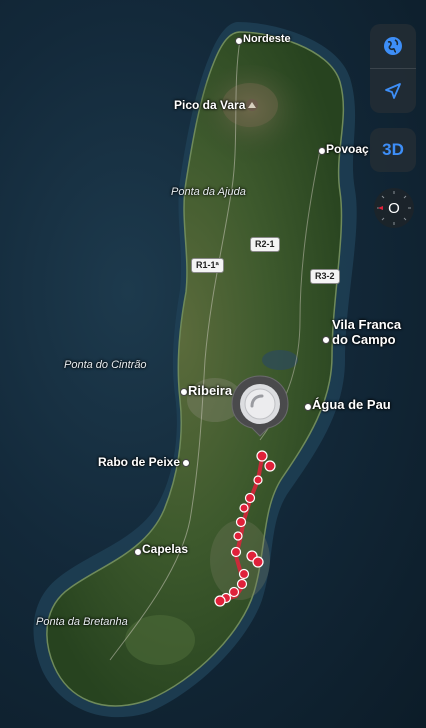 The height and width of the screenshot is (728, 426). I want to click on capelas-dot, so click(138, 552).